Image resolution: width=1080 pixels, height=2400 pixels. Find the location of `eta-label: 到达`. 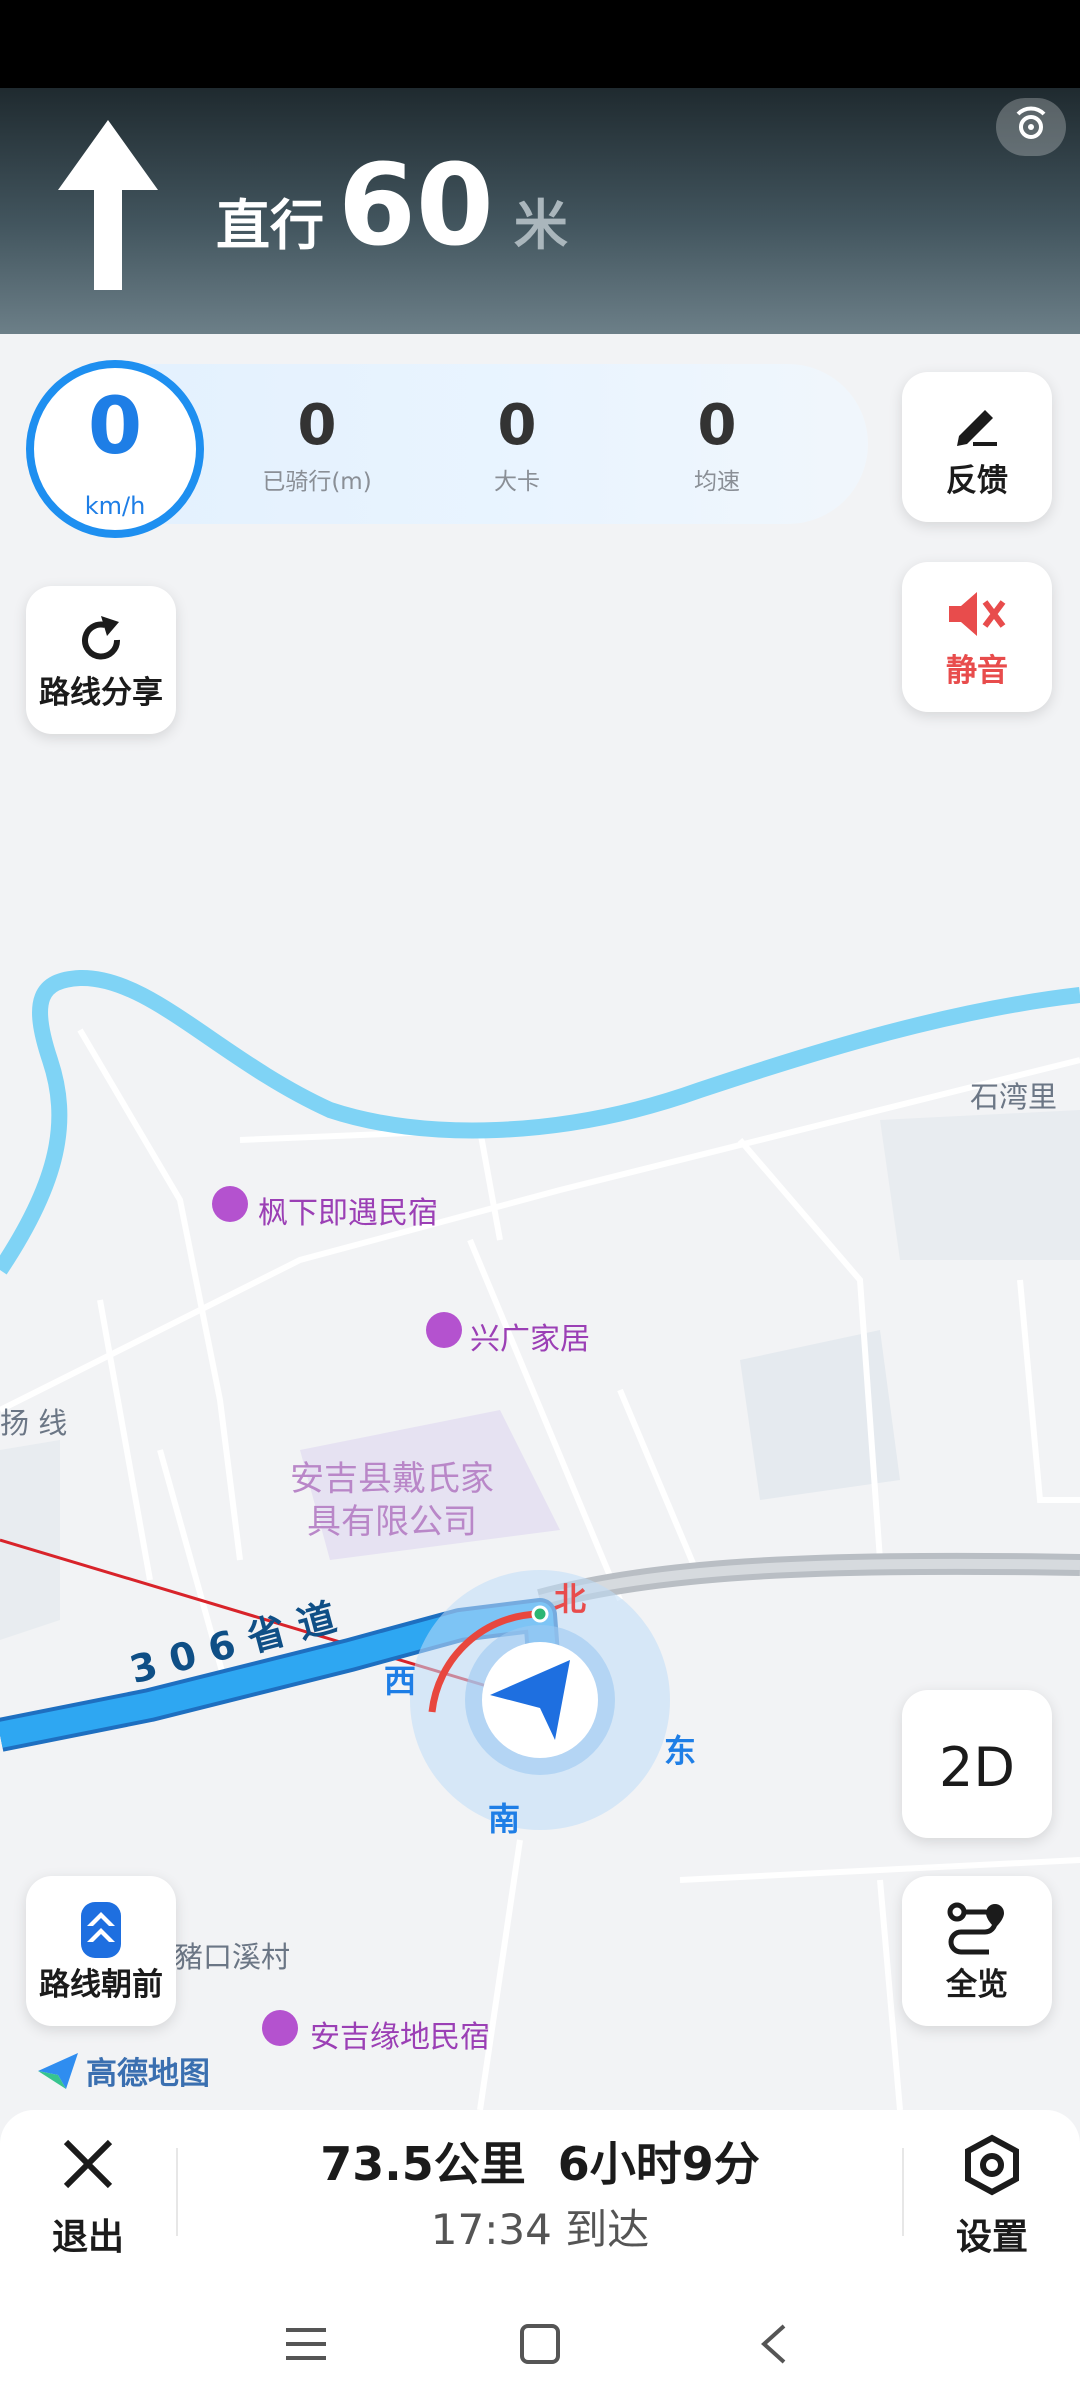

eta-label: 到达 is located at coordinates (607, 2229).